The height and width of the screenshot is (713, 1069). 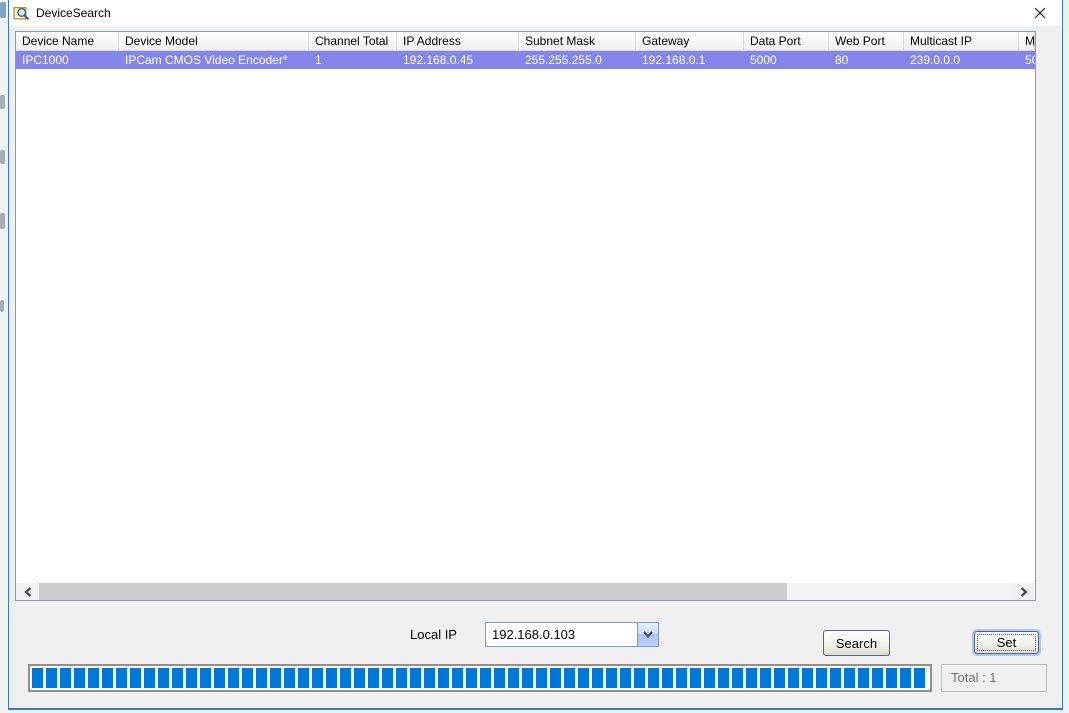 I want to click on column-header-device-model: Device Model, so click(x=214, y=41).